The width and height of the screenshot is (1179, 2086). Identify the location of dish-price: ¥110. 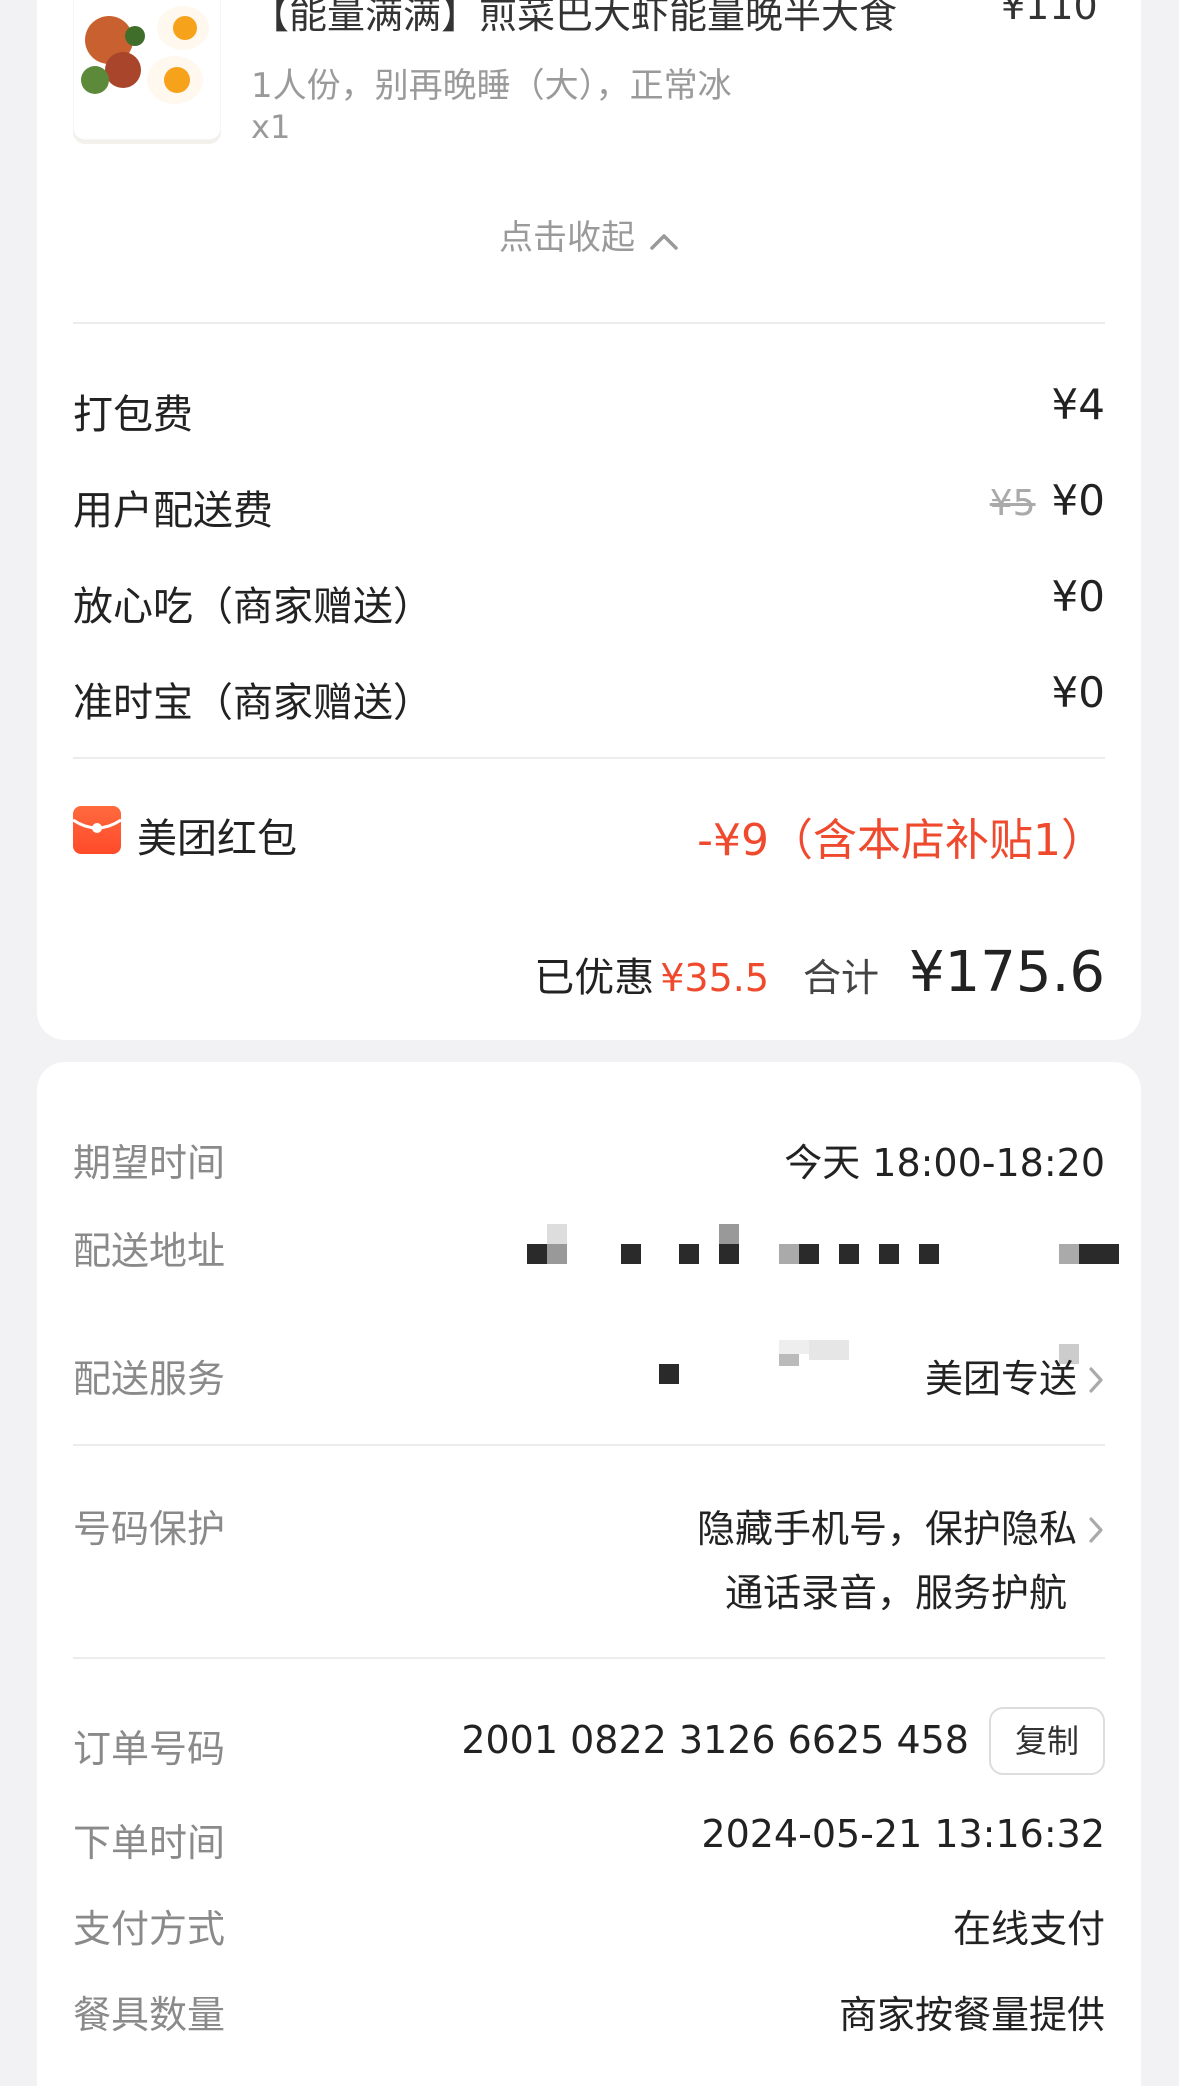
(1049, 14).